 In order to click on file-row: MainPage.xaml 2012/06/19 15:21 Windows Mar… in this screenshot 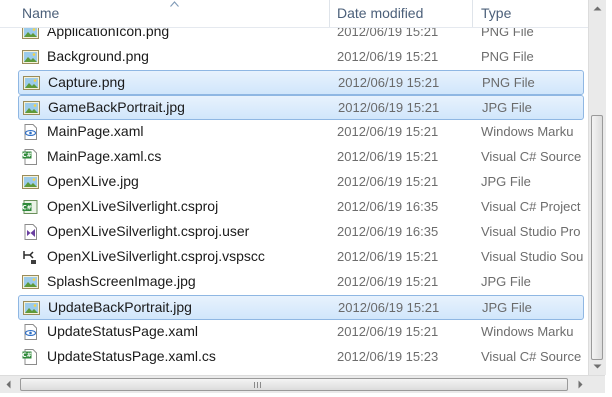, I will do `click(301, 132)`.